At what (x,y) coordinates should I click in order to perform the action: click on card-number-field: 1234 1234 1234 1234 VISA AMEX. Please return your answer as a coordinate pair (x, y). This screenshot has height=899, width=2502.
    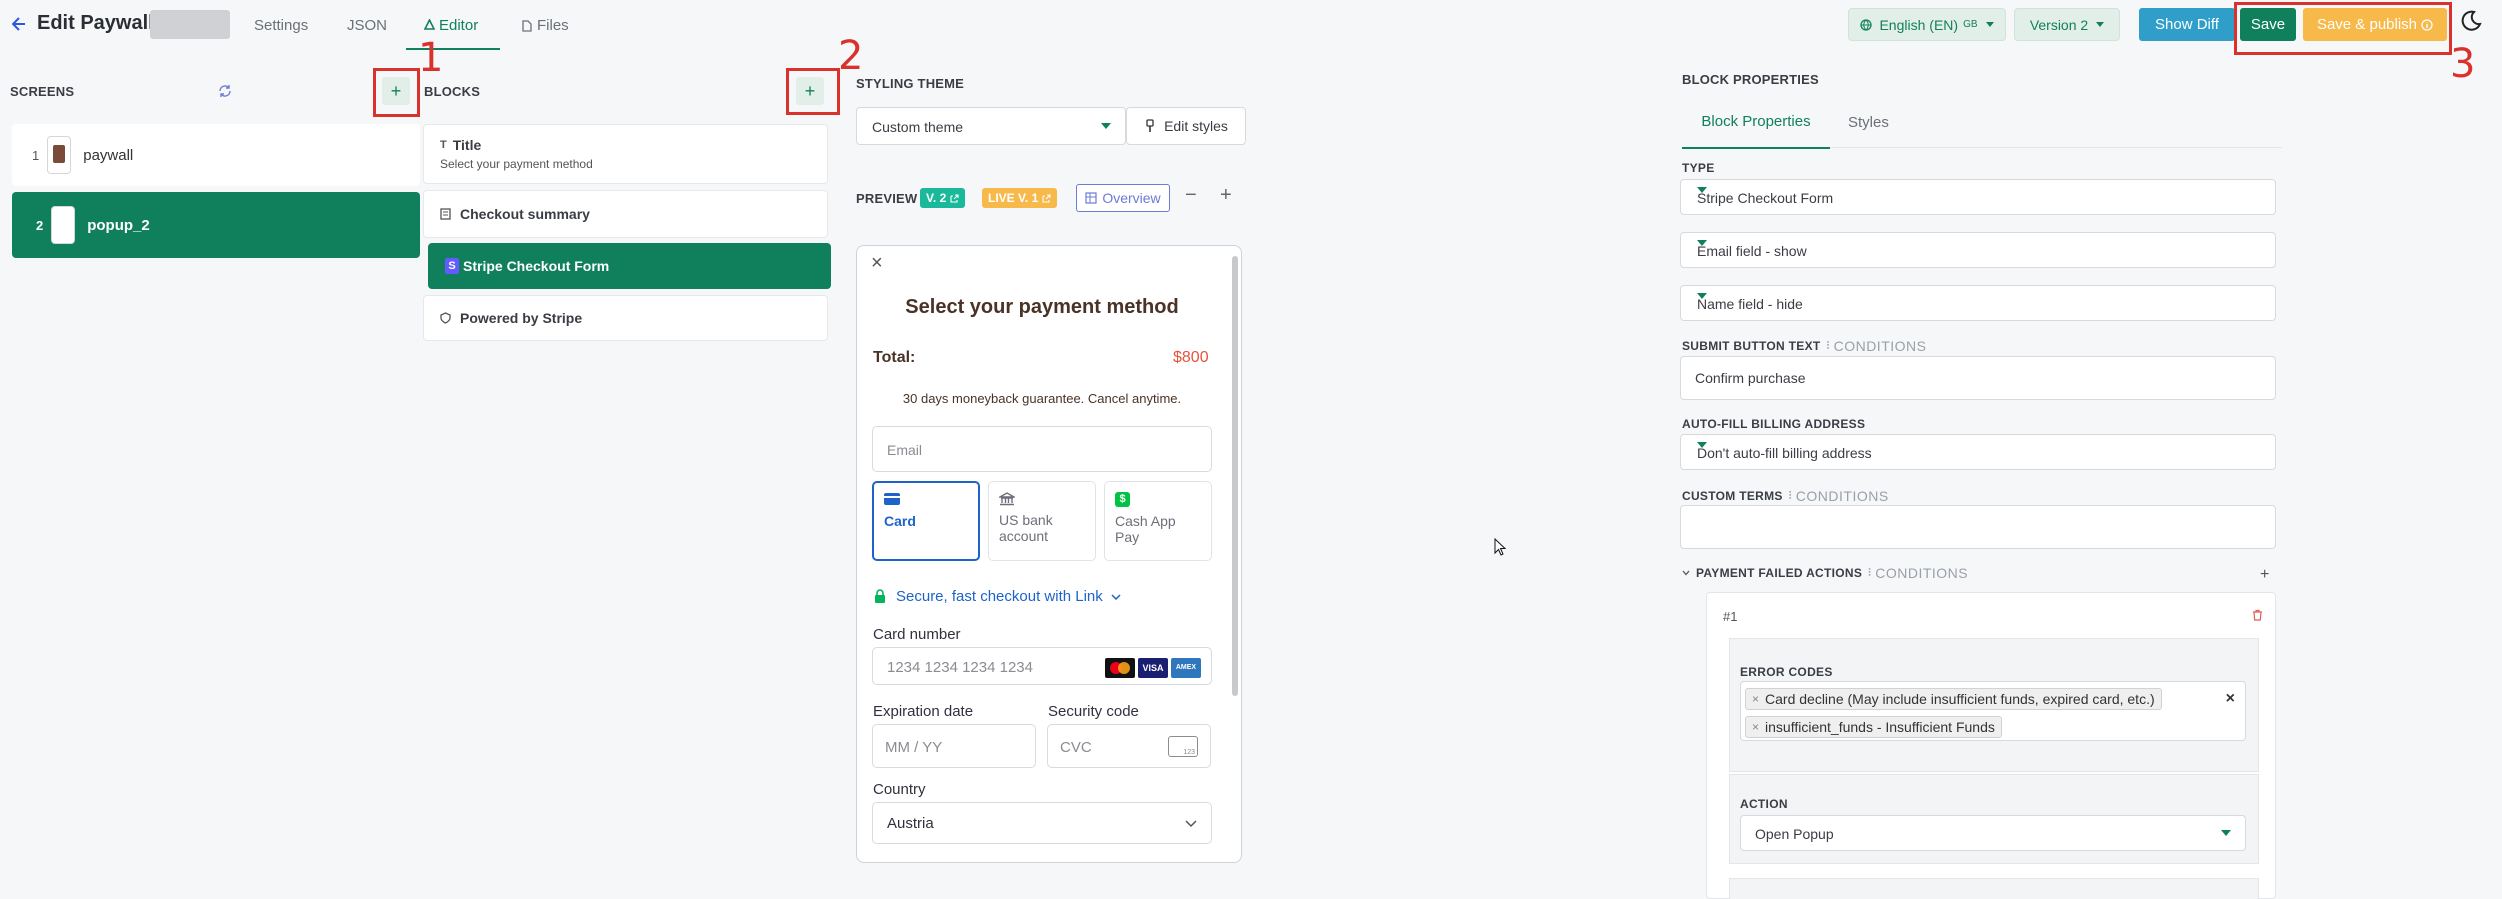
    Looking at the image, I should click on (1042, 666).